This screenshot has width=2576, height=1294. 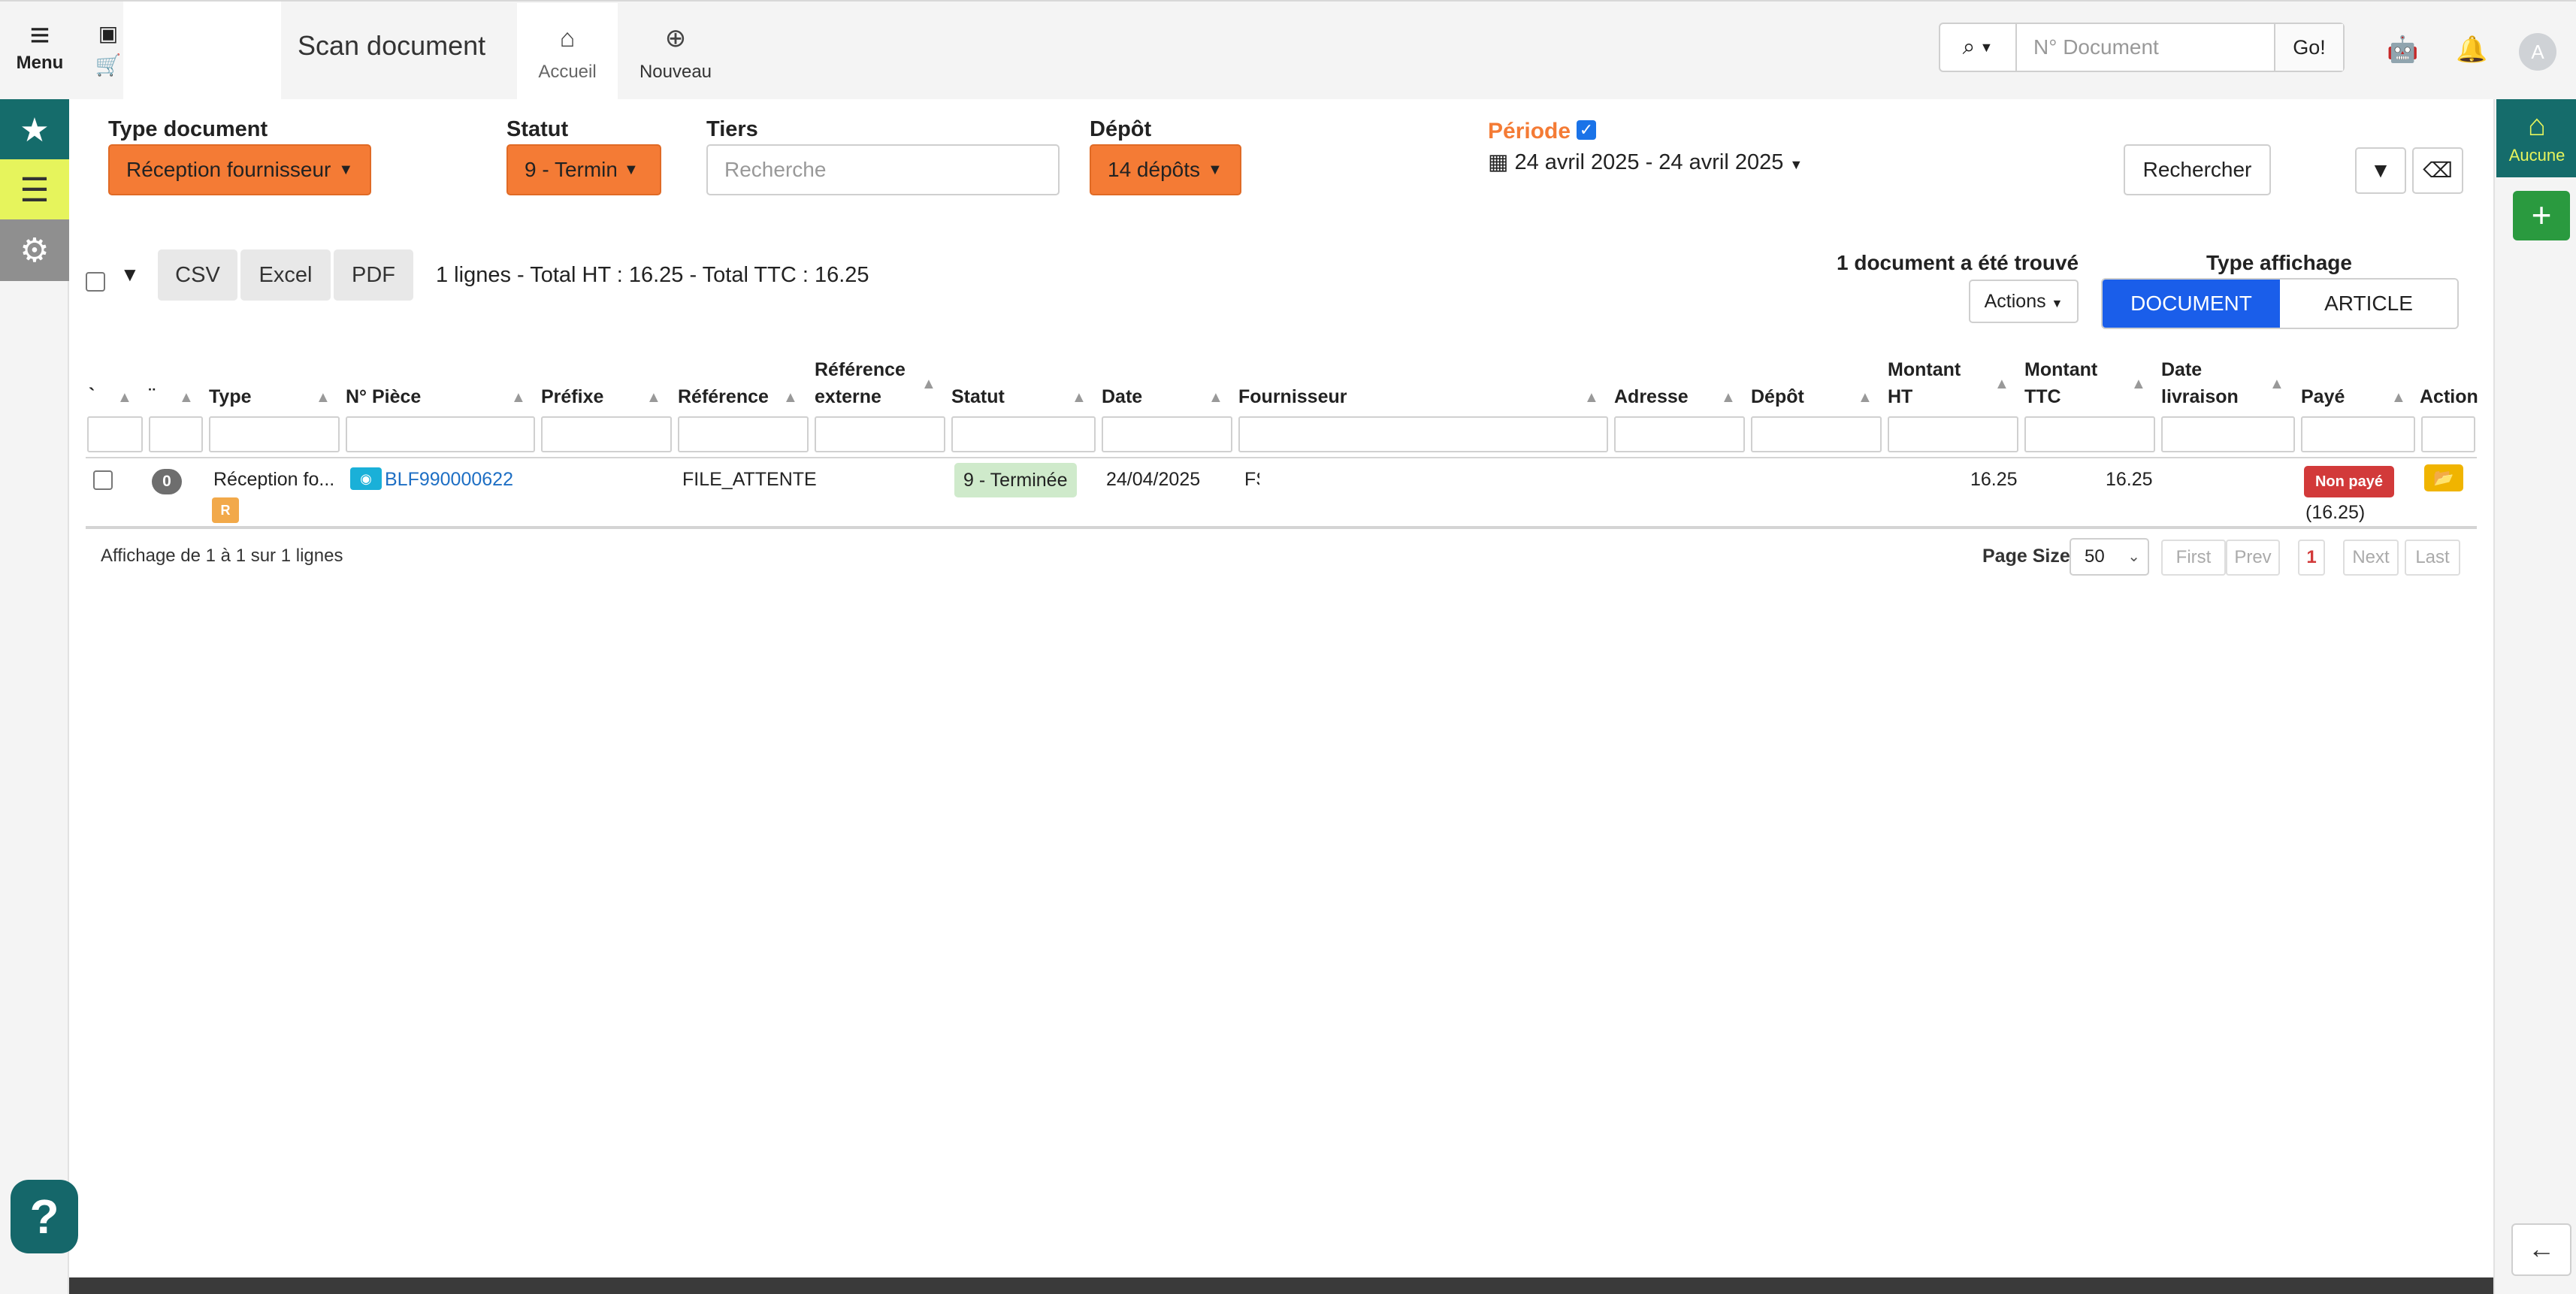 What do you see at coordinates (1292, 397) in the screenshot?
I see `column-header-fournisseur: Fournisseur` at bounding box center [1292, 397].